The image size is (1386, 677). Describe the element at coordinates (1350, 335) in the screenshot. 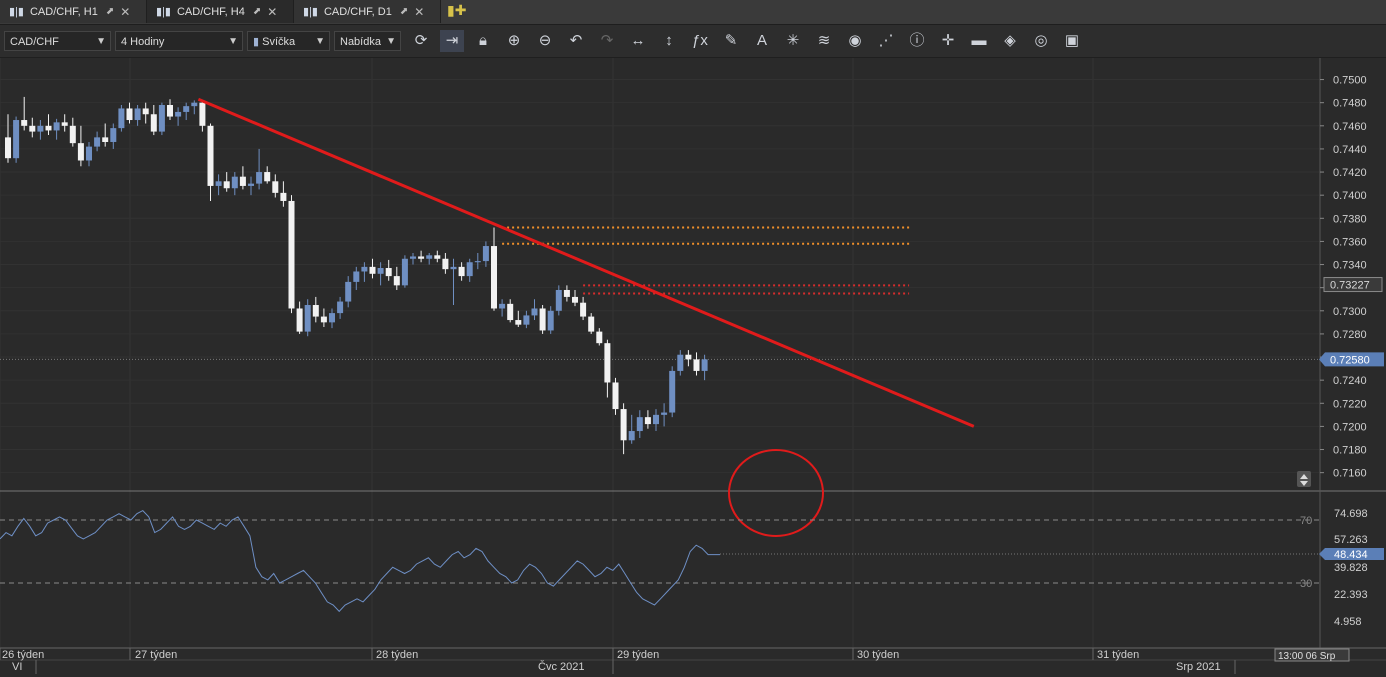

I see `price-axis-label: 0.7280` at that location.